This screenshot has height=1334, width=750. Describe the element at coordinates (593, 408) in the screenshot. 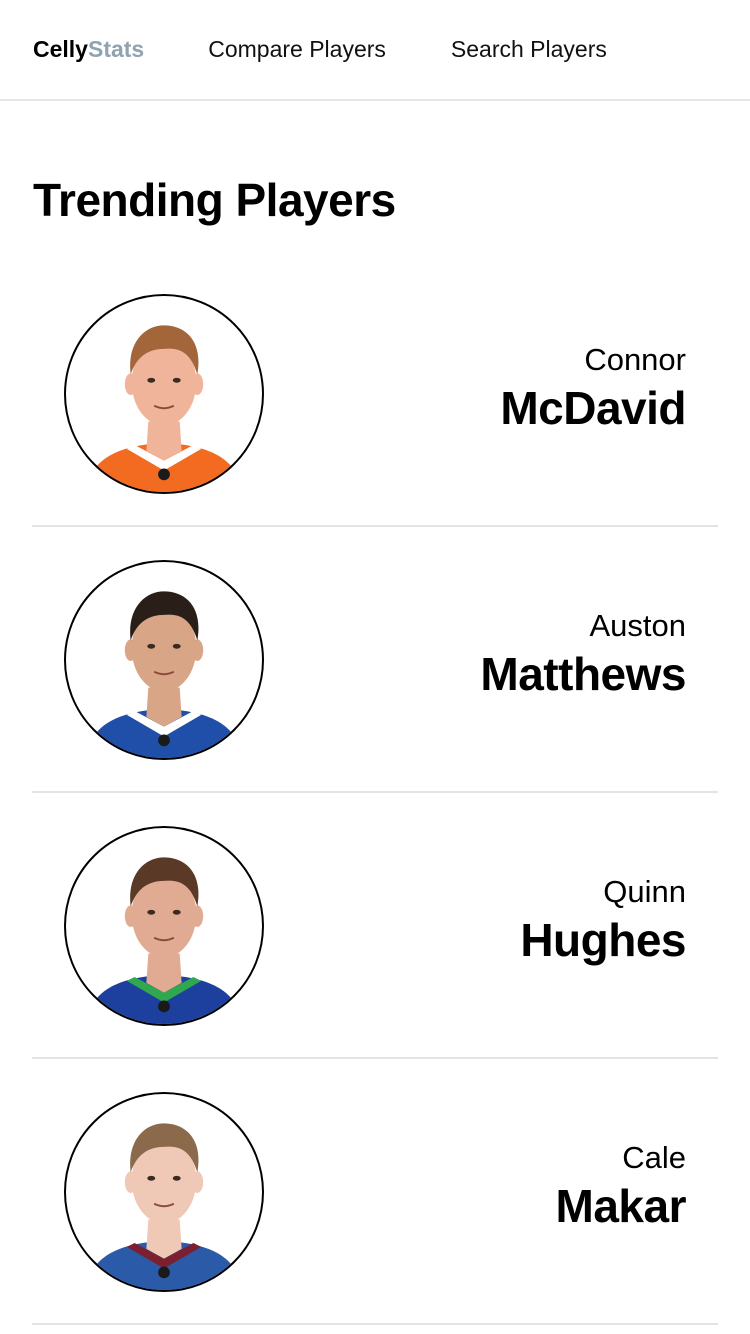

I see `player-last-name: McDavid` at that location.